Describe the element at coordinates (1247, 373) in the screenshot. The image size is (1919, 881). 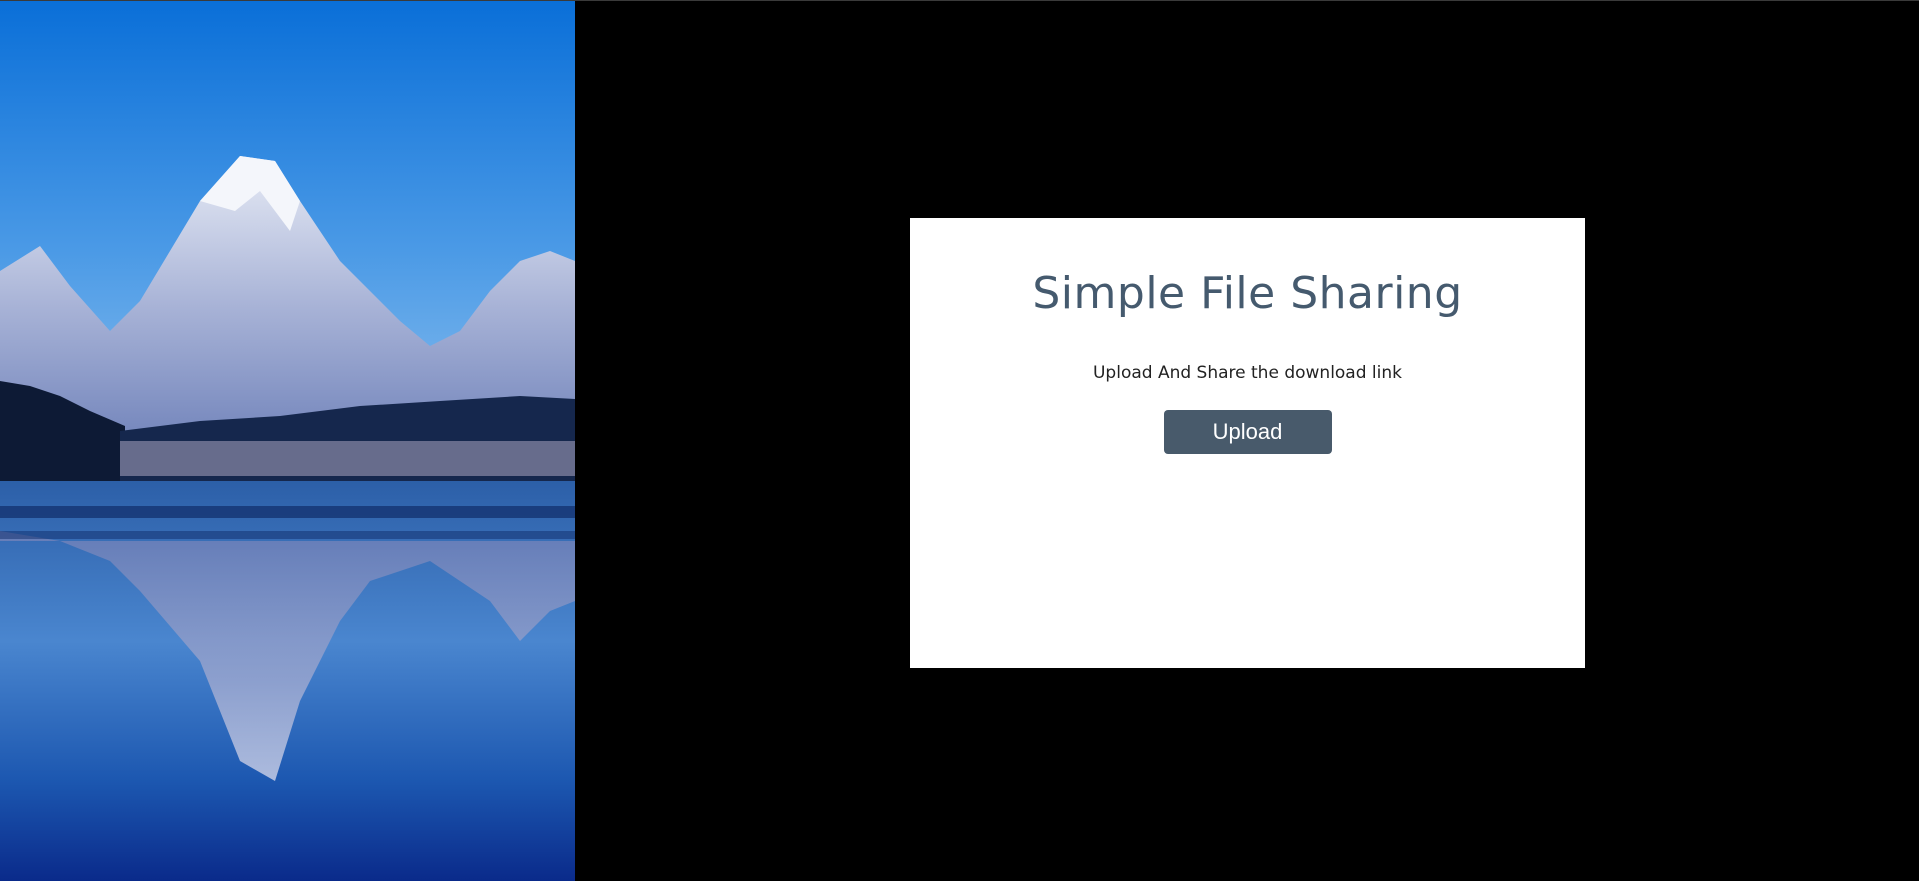
I see `card-subtitle: Upload And Share the download link` at that location.